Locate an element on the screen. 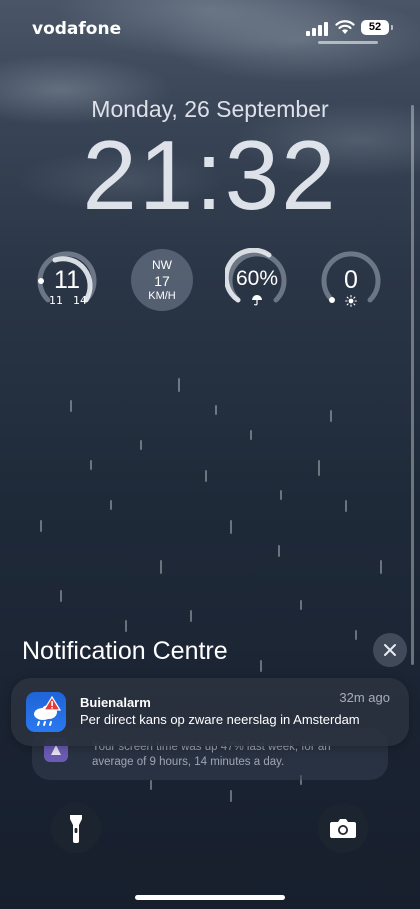  cellular-signal-icon is located at coordinates (317, 29).